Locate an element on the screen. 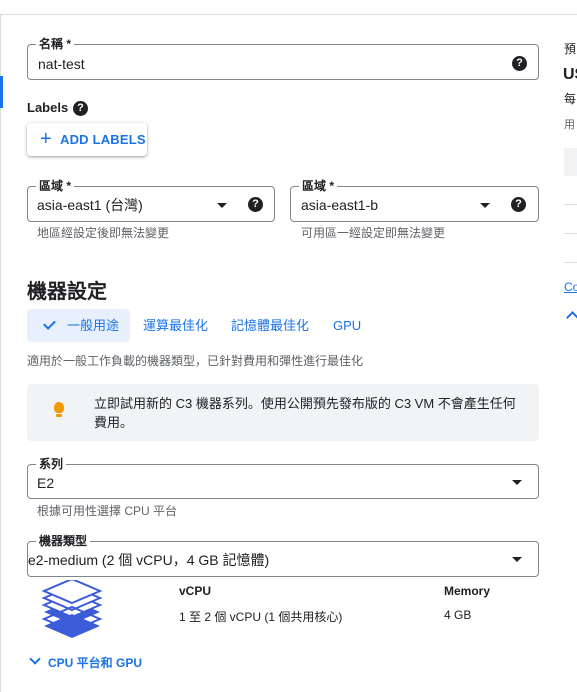 The image size is (577, 692). pricing-period: 每 is located at coordinates (570, 99).